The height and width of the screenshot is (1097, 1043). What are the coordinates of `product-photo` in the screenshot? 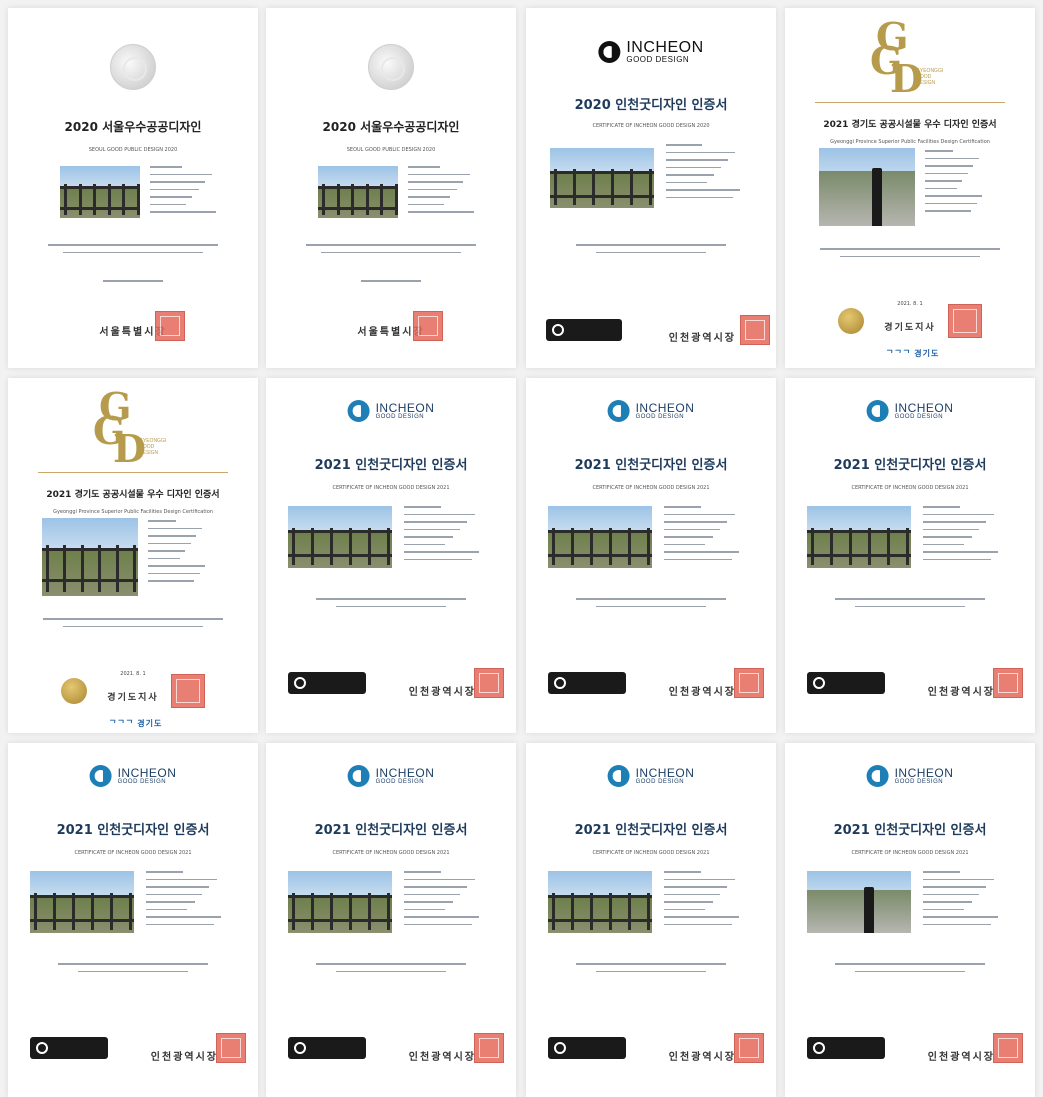 It's located at (340, 902).